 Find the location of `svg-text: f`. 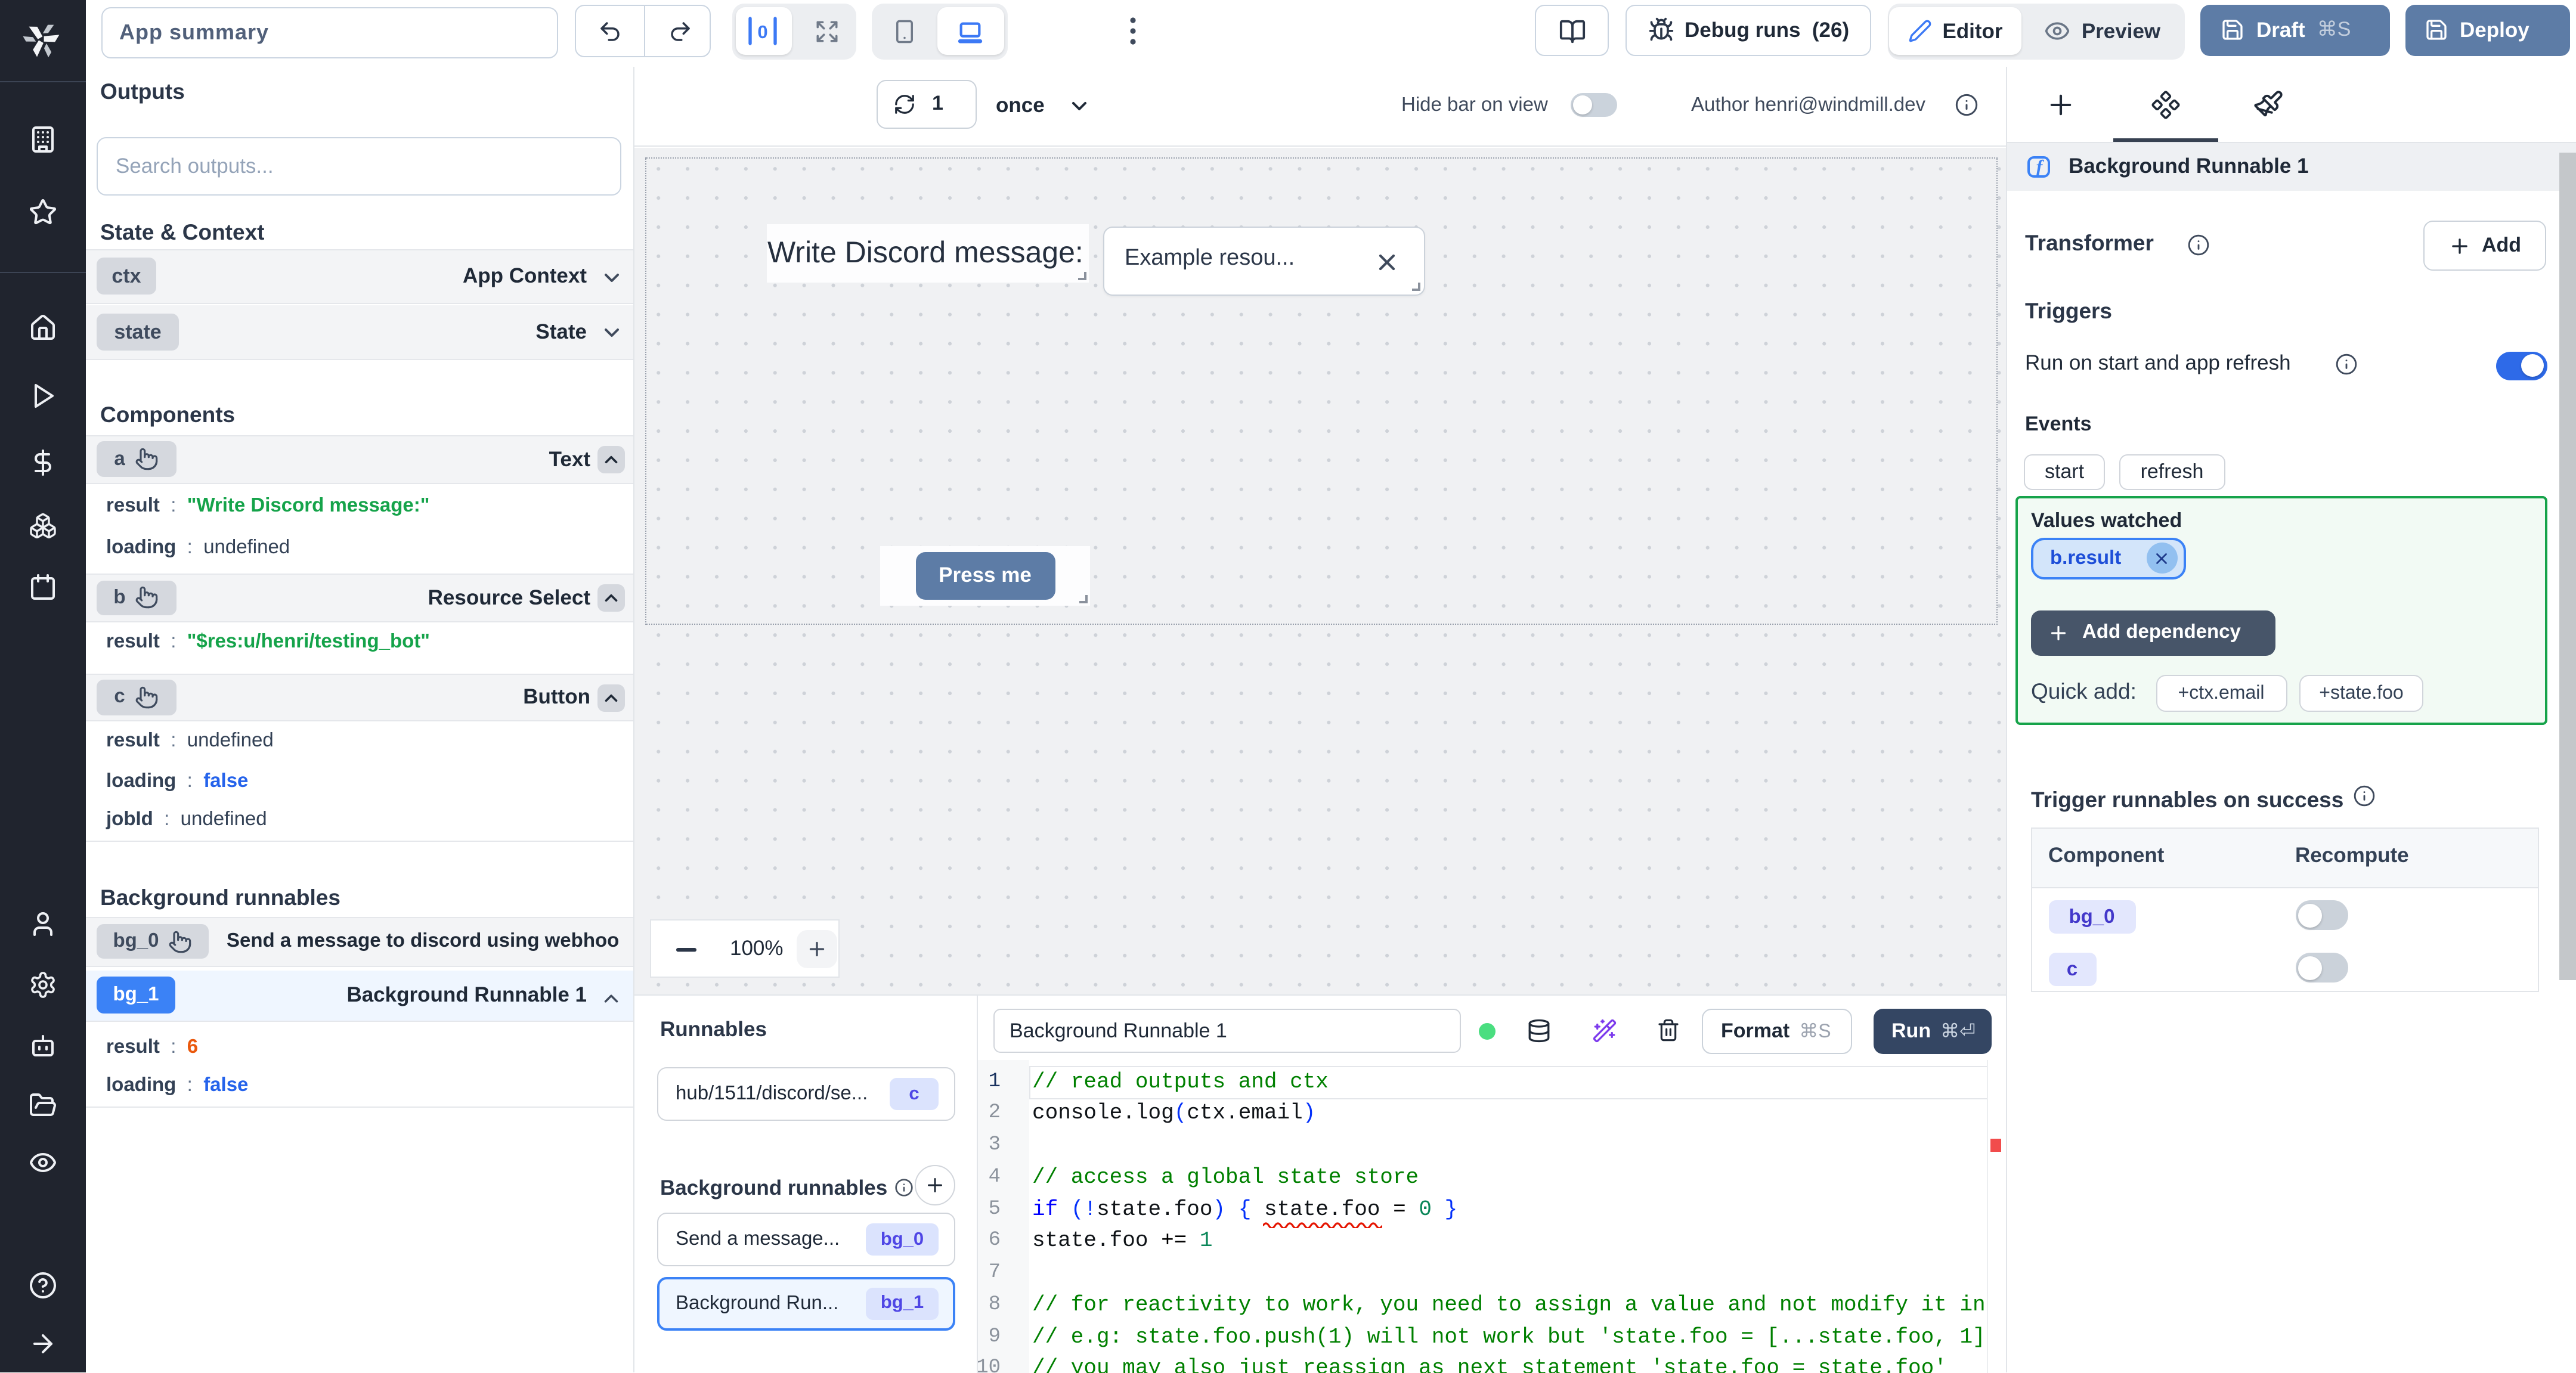

svg-text: f is located at coordinates (2040, 167).